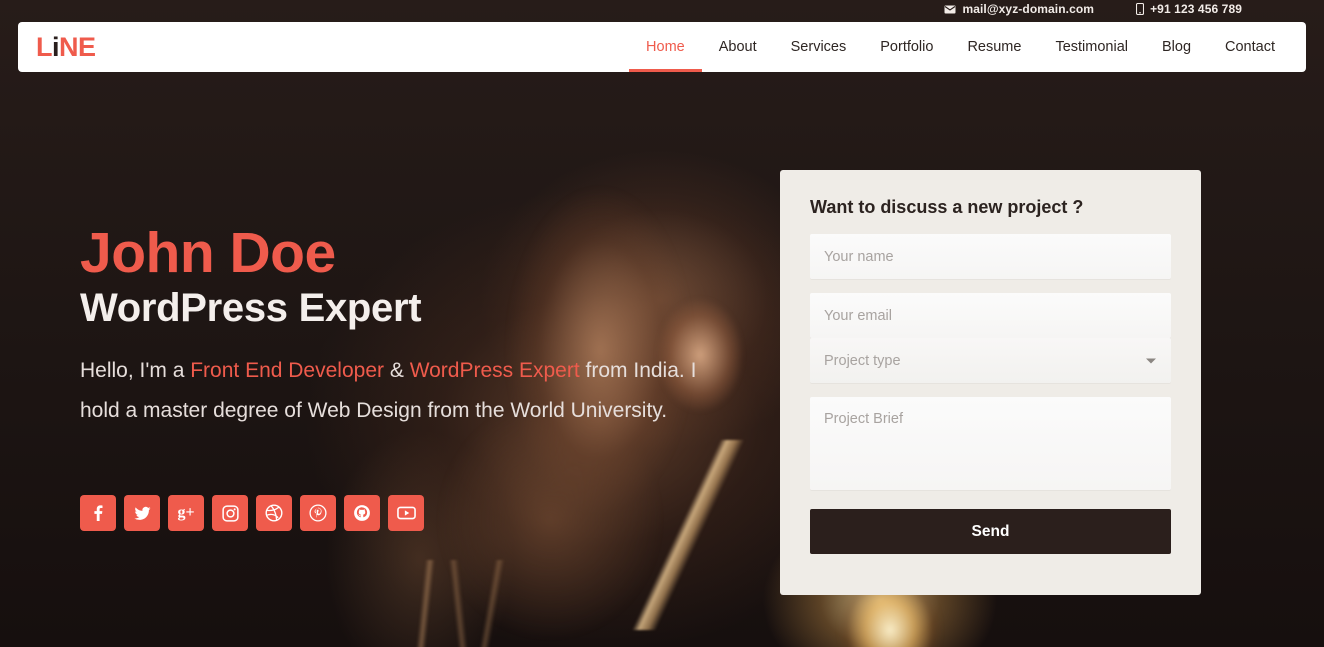 The image size is (1324, 647). What do you see at coordinates (738, 47) in the screenshot?
I see `nav-item-about: About` at bounding box center [738, 47].